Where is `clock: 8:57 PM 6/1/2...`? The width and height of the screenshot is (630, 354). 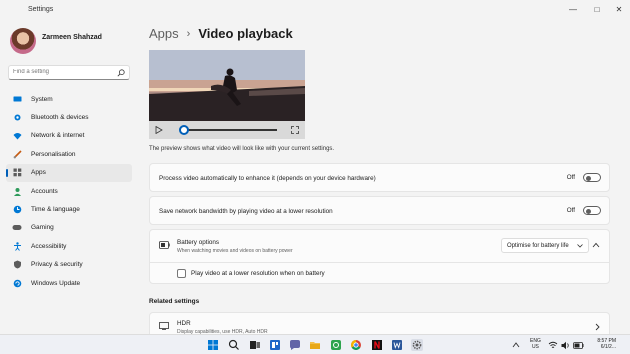
clock: 8:57 PM 6/1/2... is located at coordinates (602, 344).